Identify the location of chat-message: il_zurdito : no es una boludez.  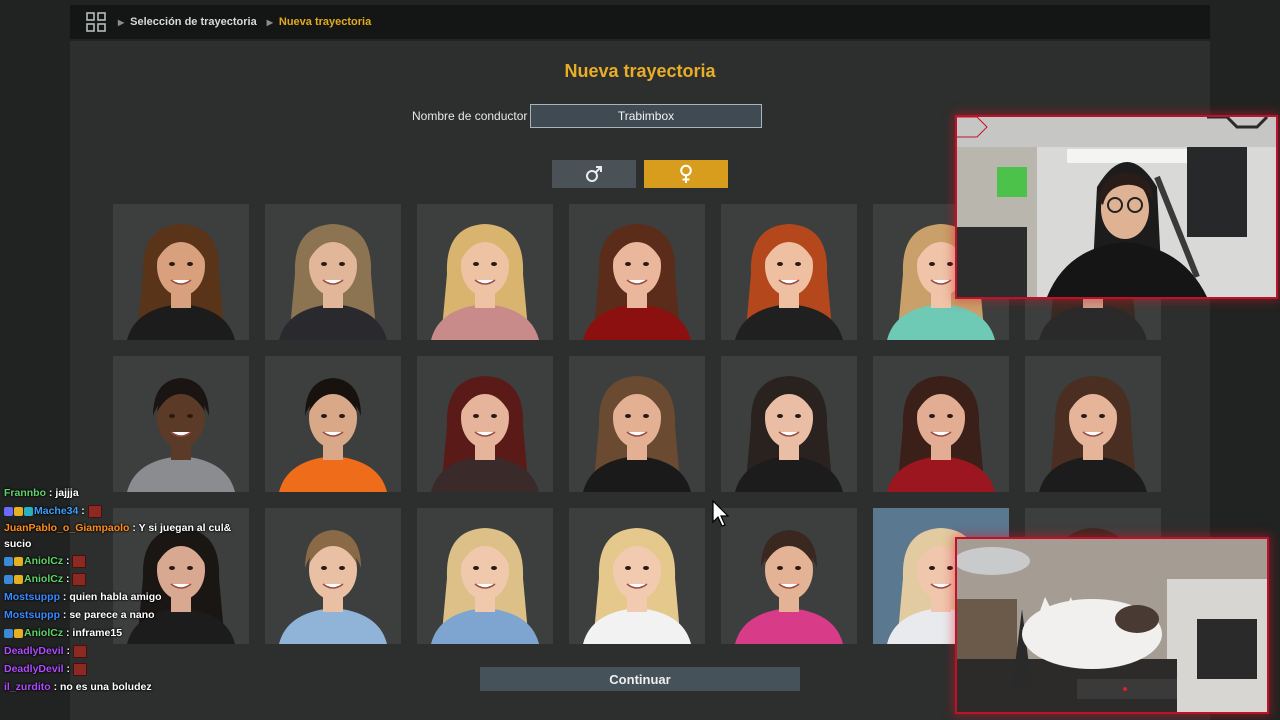
(125, 687).